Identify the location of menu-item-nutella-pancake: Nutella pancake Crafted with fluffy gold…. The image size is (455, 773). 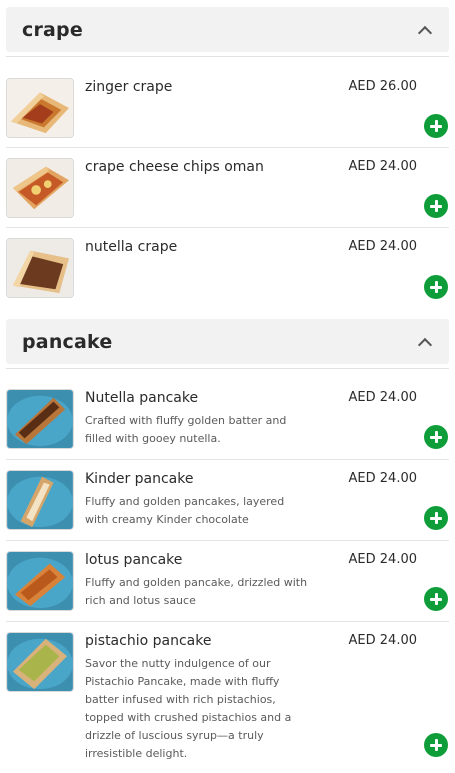
(227, 424).